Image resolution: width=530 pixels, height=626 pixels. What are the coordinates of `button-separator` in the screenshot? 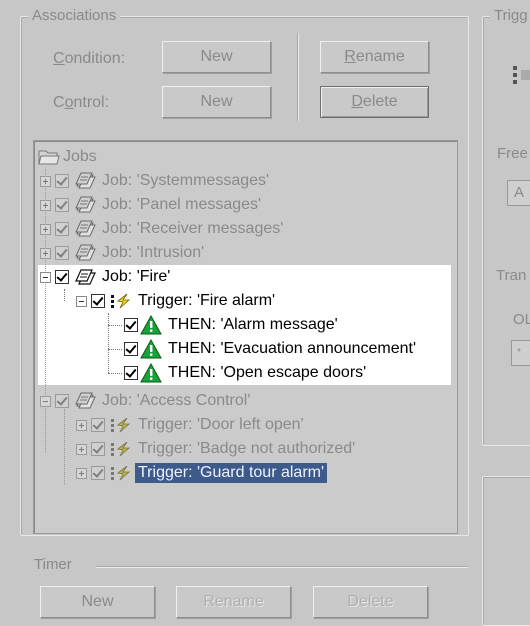 It's located at (297, 77).